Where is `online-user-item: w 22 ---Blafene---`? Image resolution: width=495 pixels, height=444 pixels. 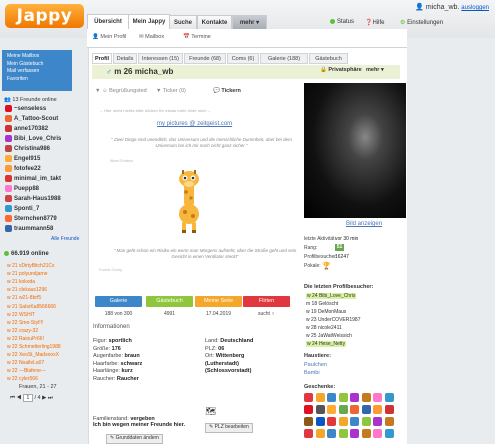
online-user-item: w 22 ---Blafene--- is located at coordinates (26, 371).